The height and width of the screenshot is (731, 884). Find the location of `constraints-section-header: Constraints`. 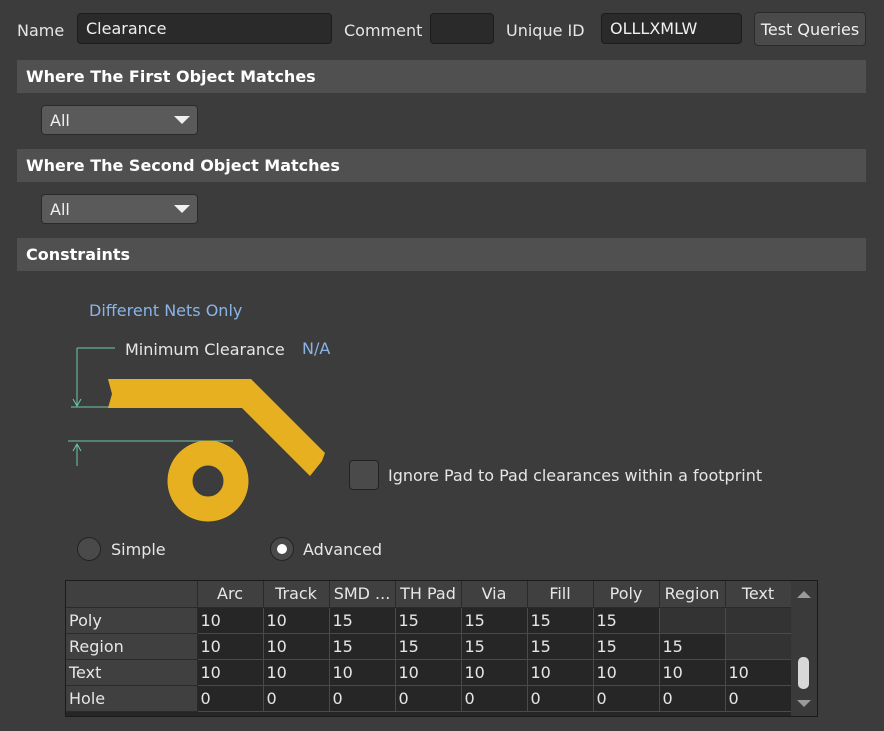

constraints-section-header: Constraints is located at coordinates (441, 254).